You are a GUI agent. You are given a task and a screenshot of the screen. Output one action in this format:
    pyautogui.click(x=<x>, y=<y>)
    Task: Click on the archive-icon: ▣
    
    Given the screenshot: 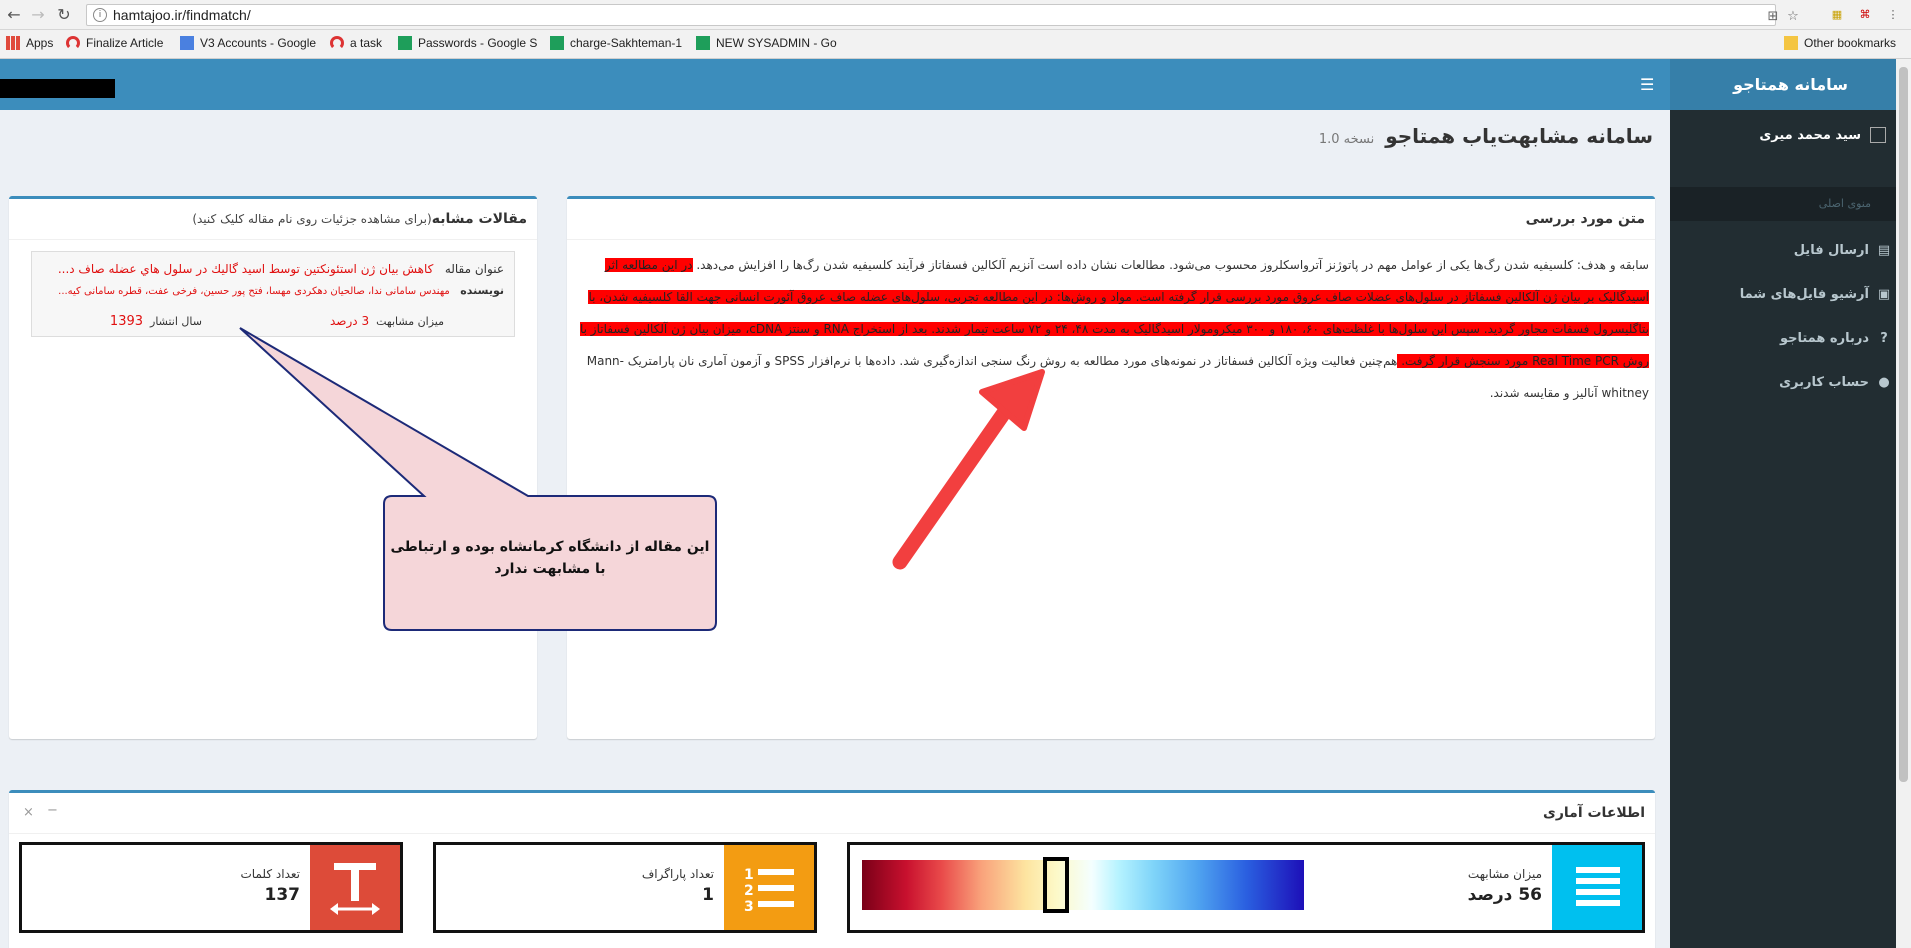 What is the action you would take?
    pyautogui.click(x=1884, y=294)
    